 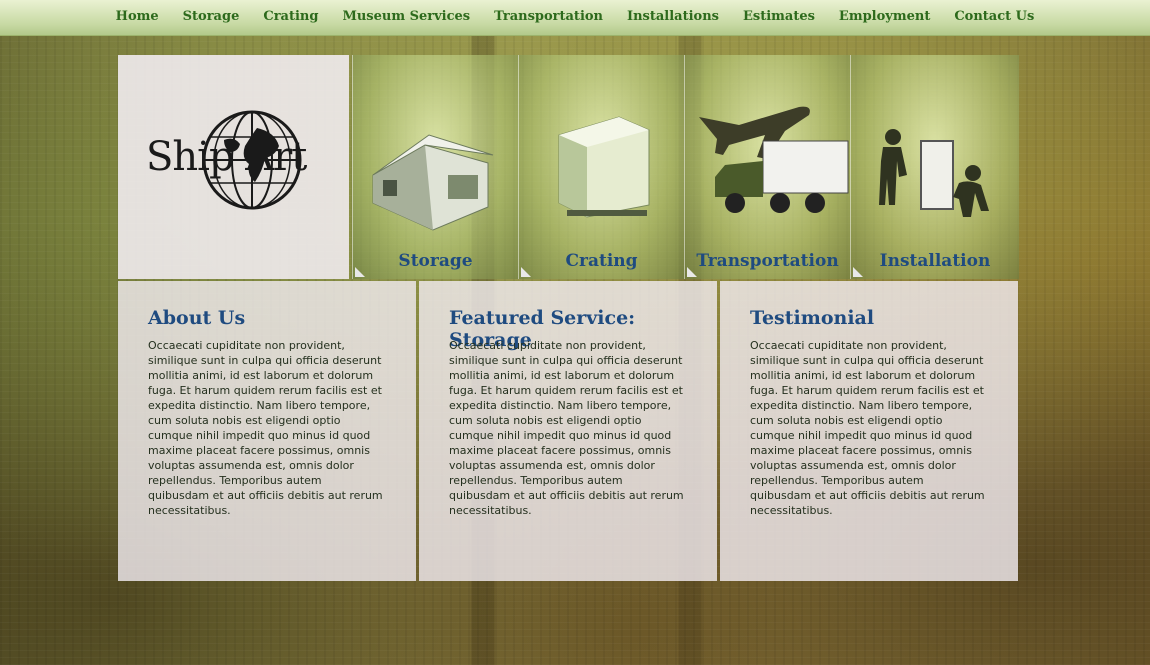 What do you see at coordinates (197, 318) in the screenshot?
I see `panel-title: About Us` at bounding box center [197, 318].